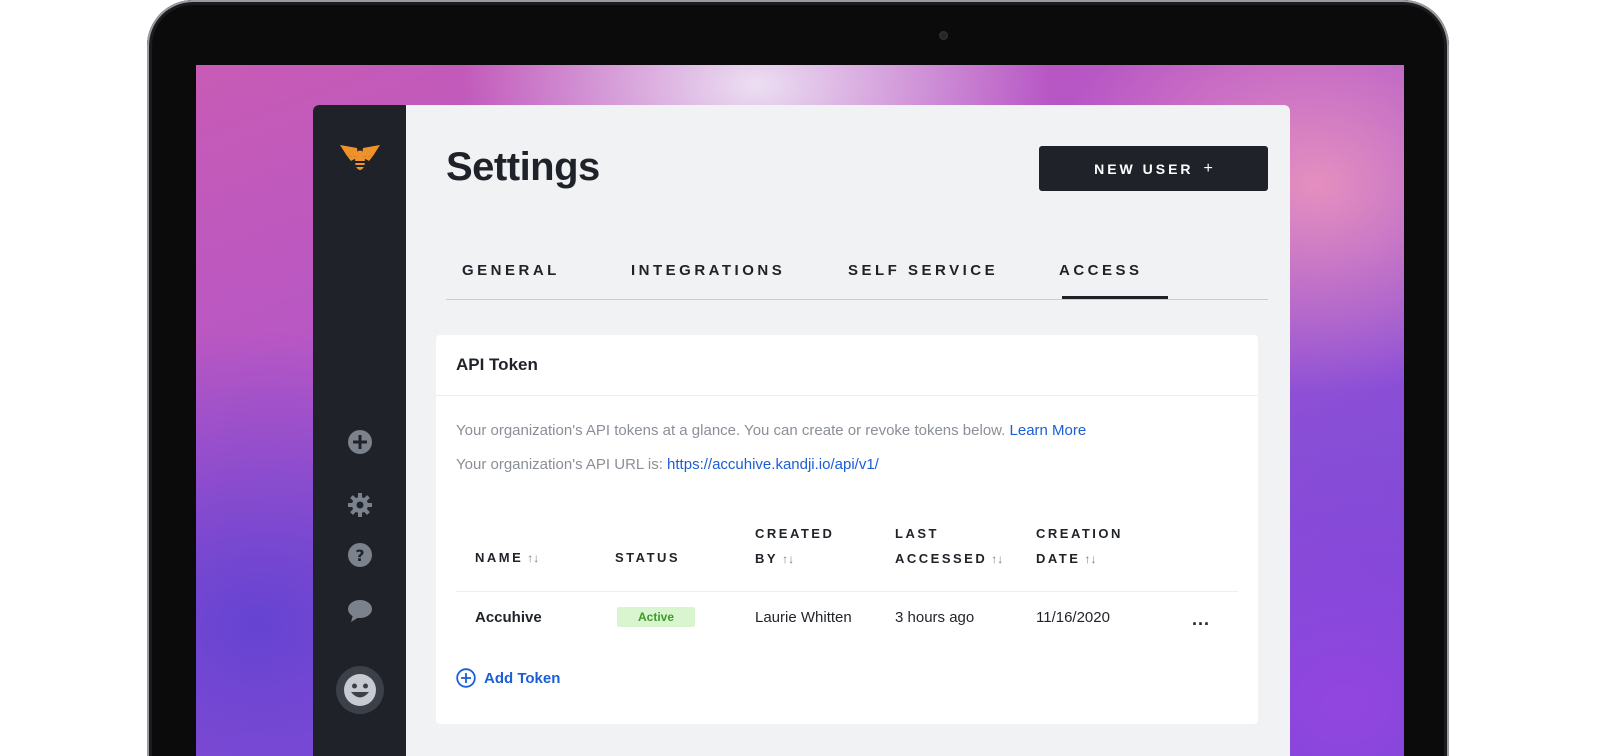 This screenshot has height=756, width=1600. Describe the element at coordinates (794, 546) in the screenshot. I see `column-header-created-by: CREATED BY ↑↓` at that location.